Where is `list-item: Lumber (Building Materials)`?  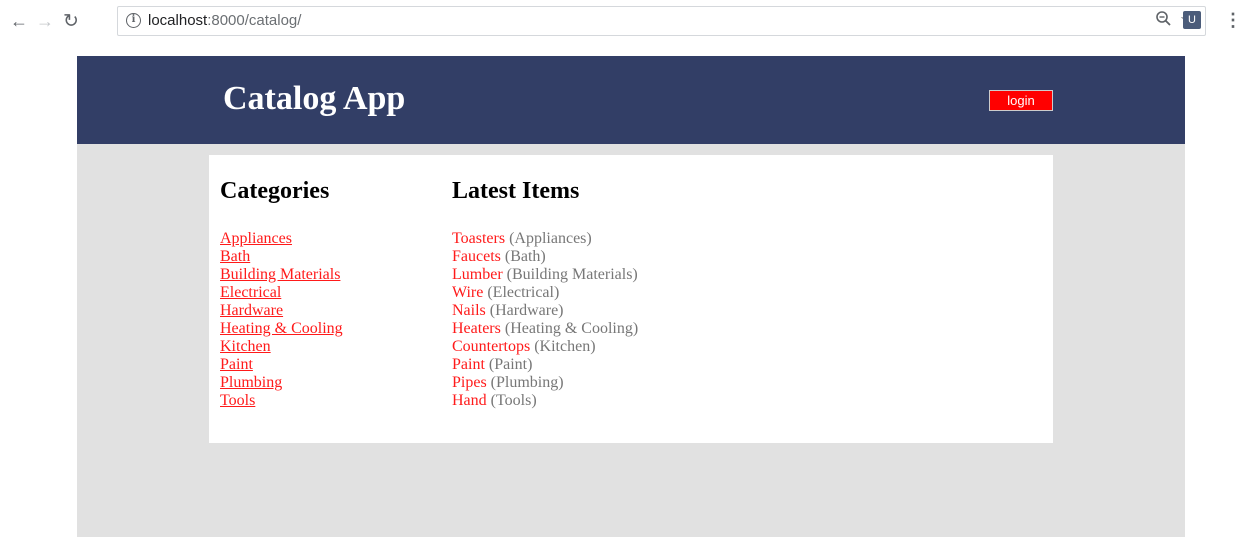
list-item: Lumber (Building Materials) is located at coordinates (545, 275).